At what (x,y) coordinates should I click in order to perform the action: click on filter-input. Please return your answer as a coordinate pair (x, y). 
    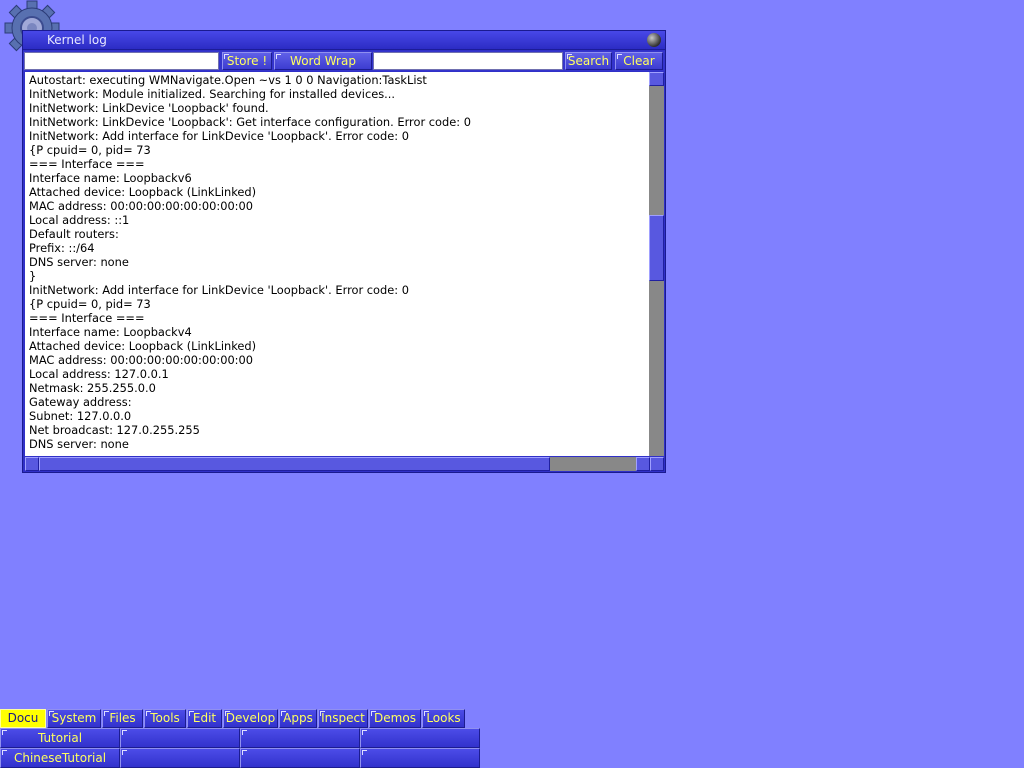
    Looking at the image, I should click on (121, 61).